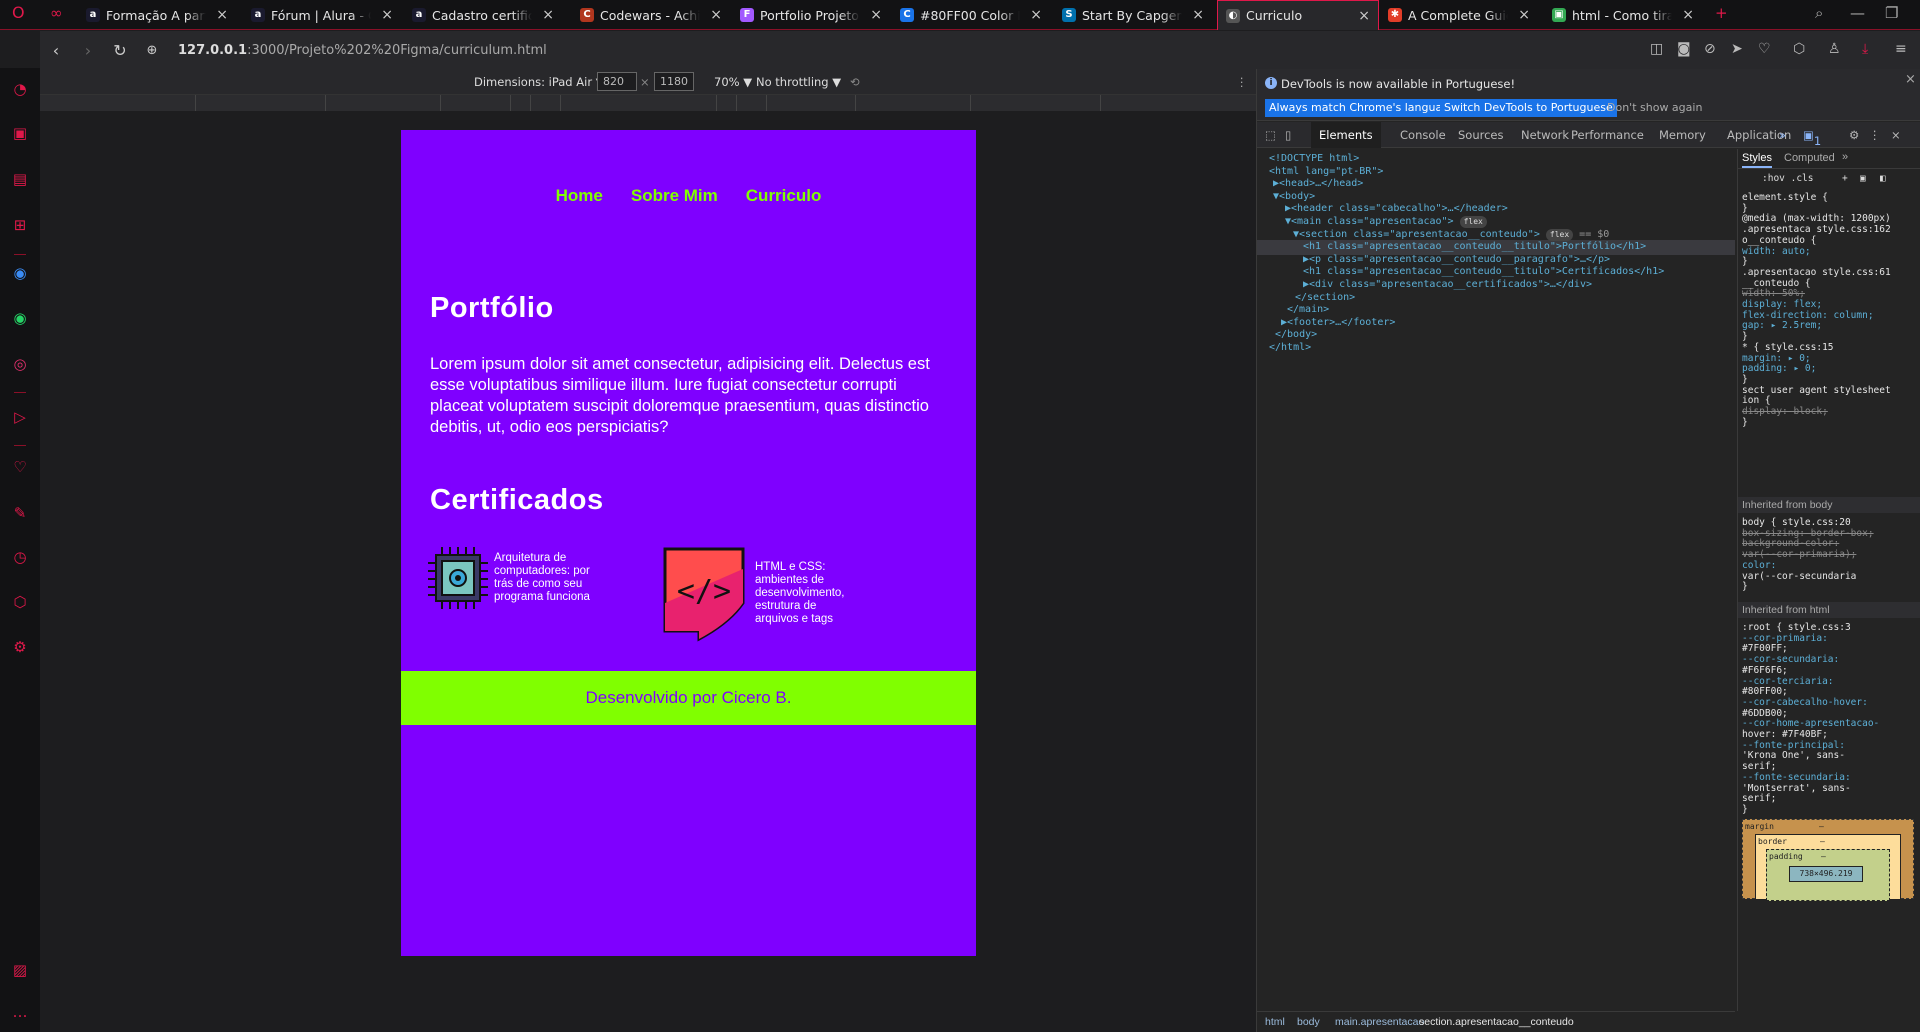  I want to click on width-input: 820, so click(617, 81).